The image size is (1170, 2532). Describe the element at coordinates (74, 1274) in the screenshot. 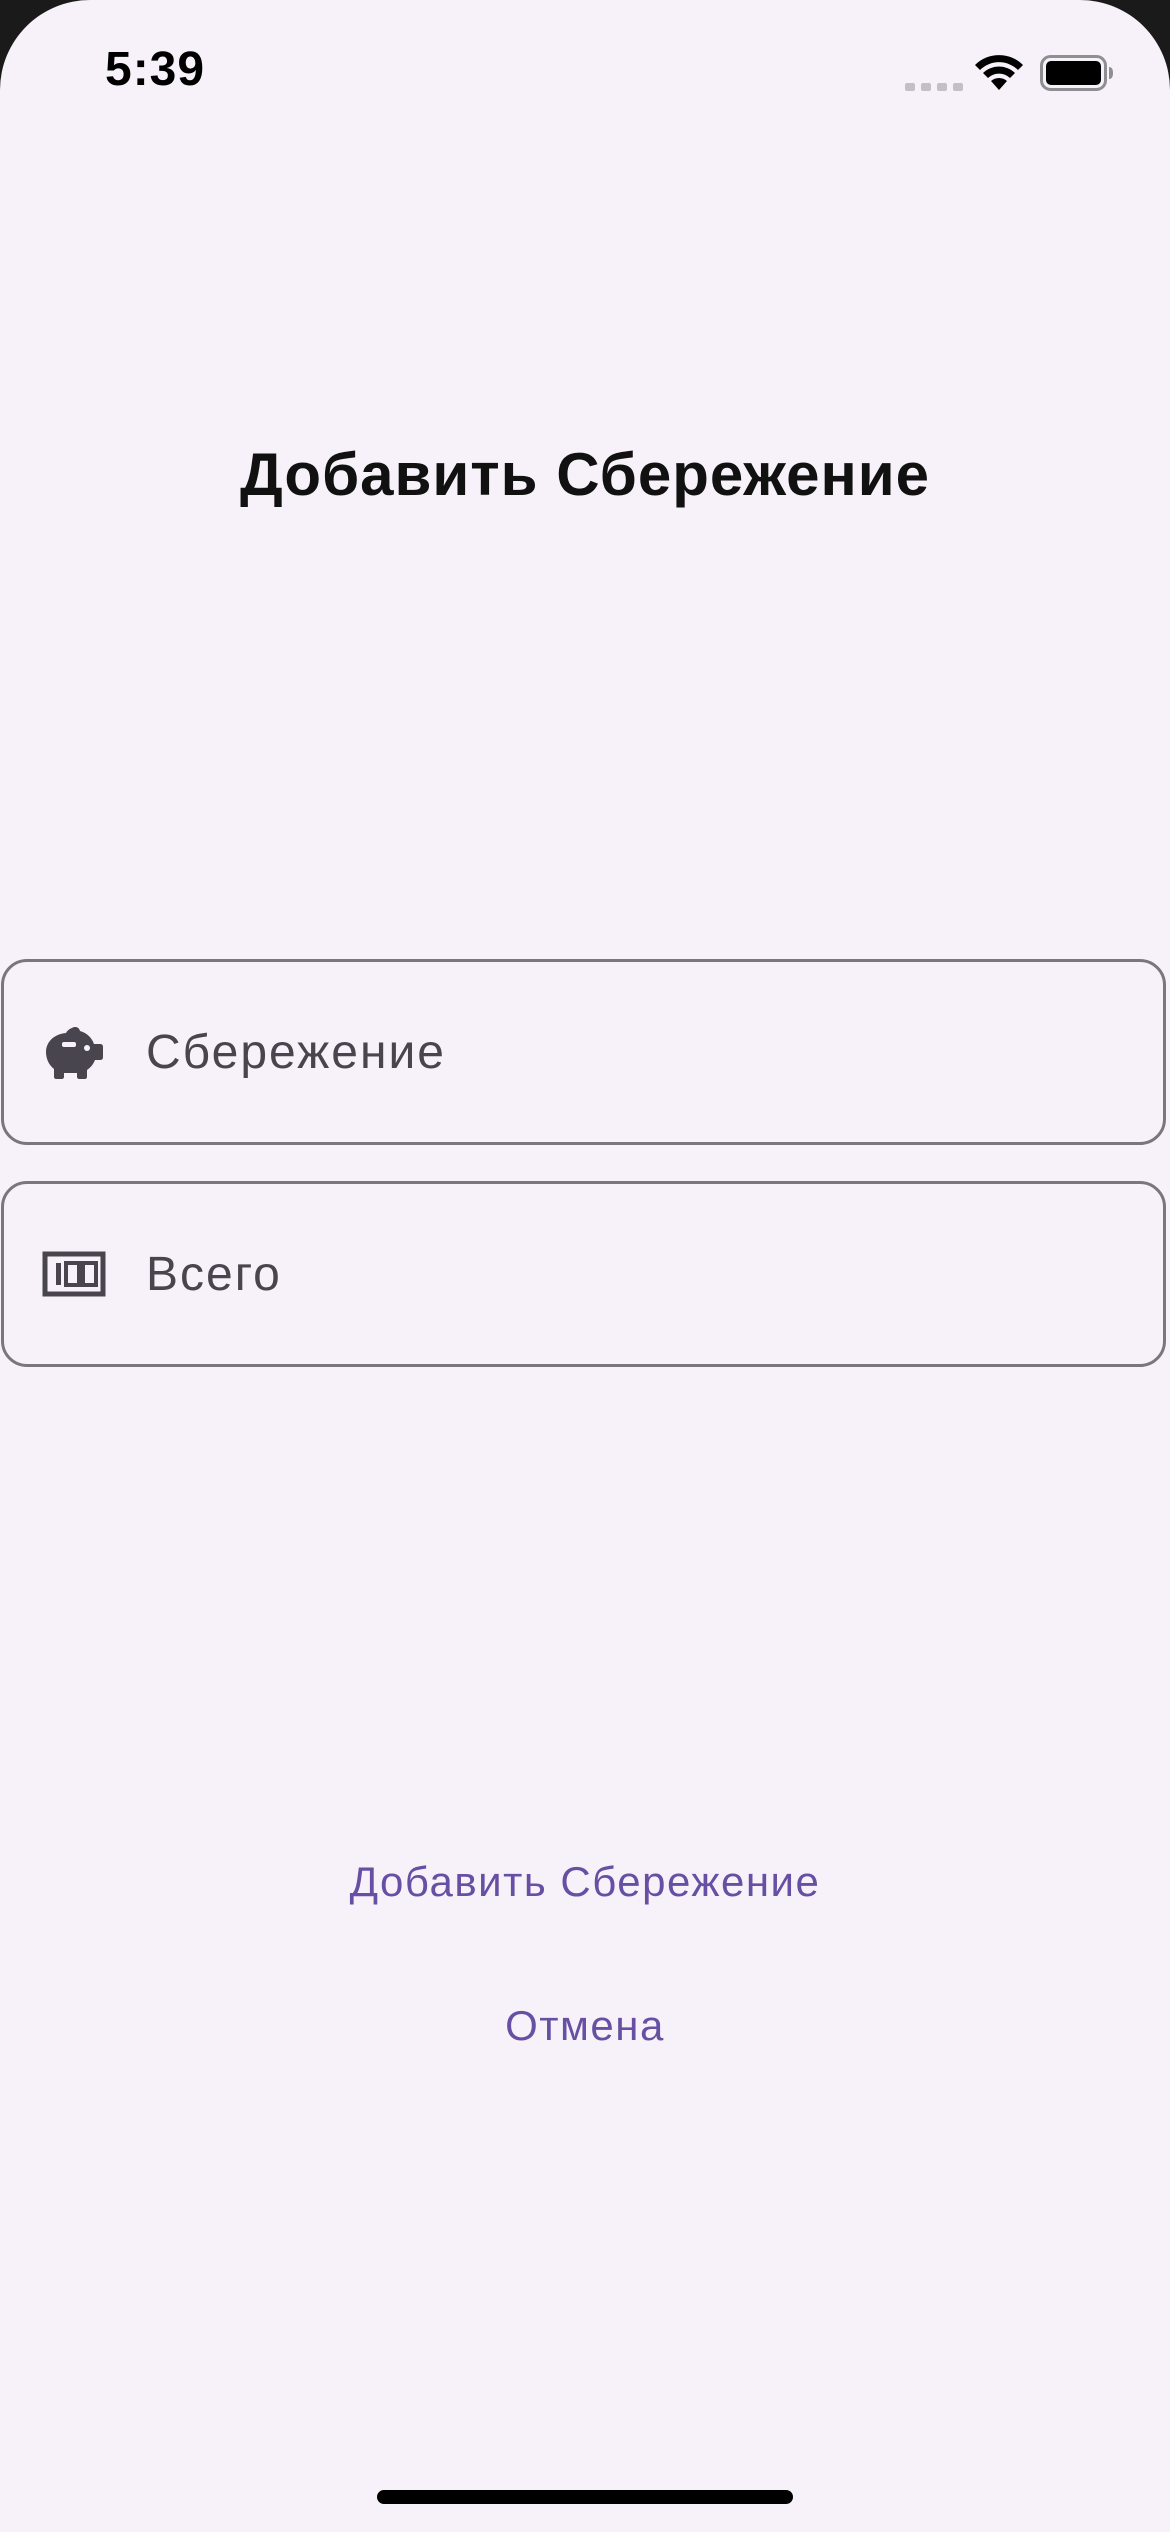

I see `numbers-icon` at that location.